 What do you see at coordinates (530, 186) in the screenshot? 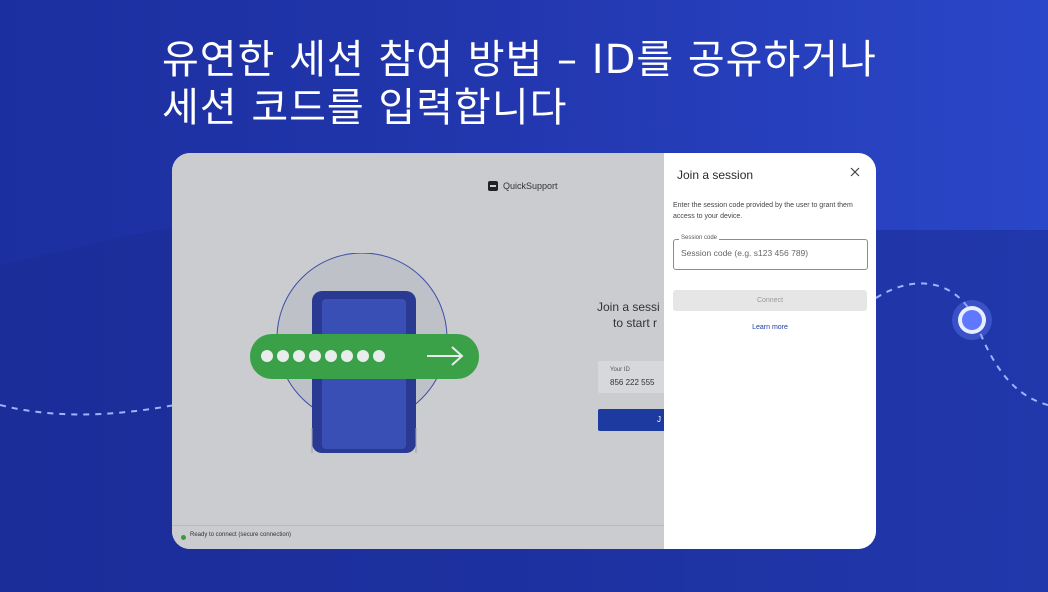
I see `brand-name: QuickSupport` at bounding box center [530, 186].